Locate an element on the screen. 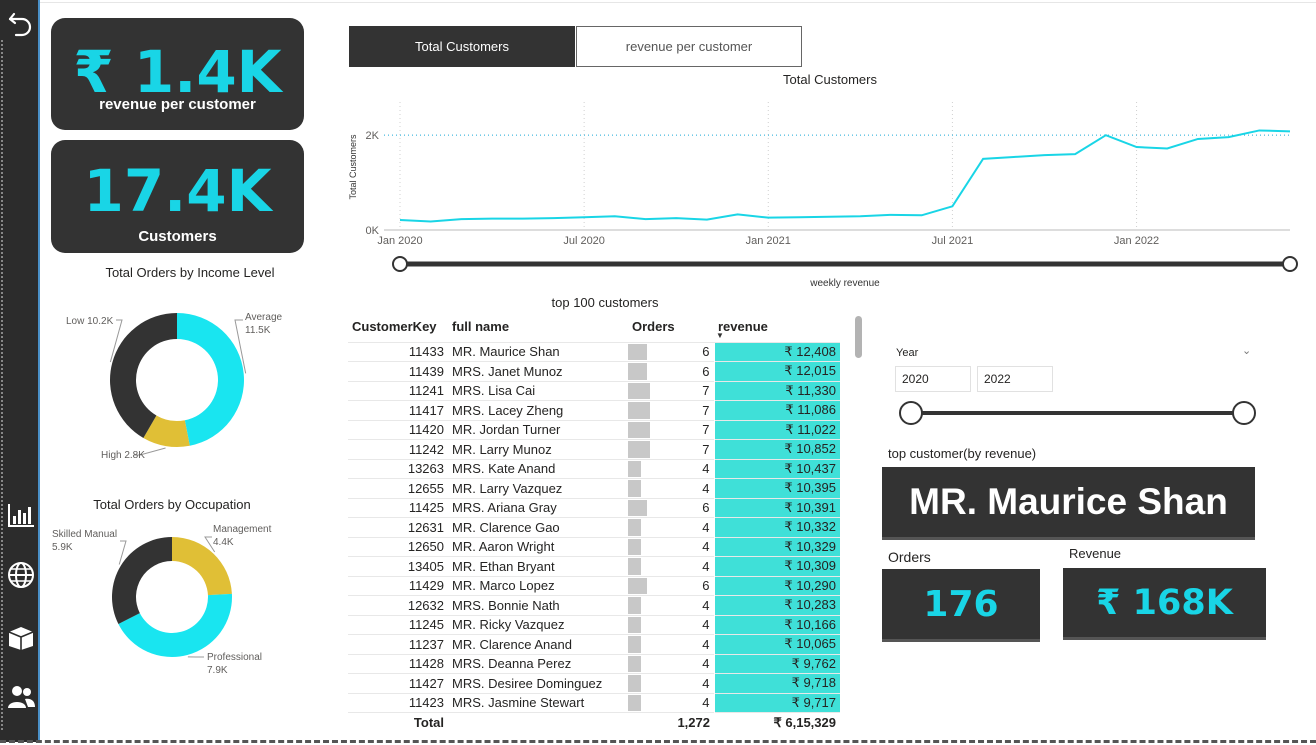 The image size is (1316, 745). table-row: 12655 MR. Larry Vazquez 4 ₹ 10,395 is located at coordinates (594, 488).